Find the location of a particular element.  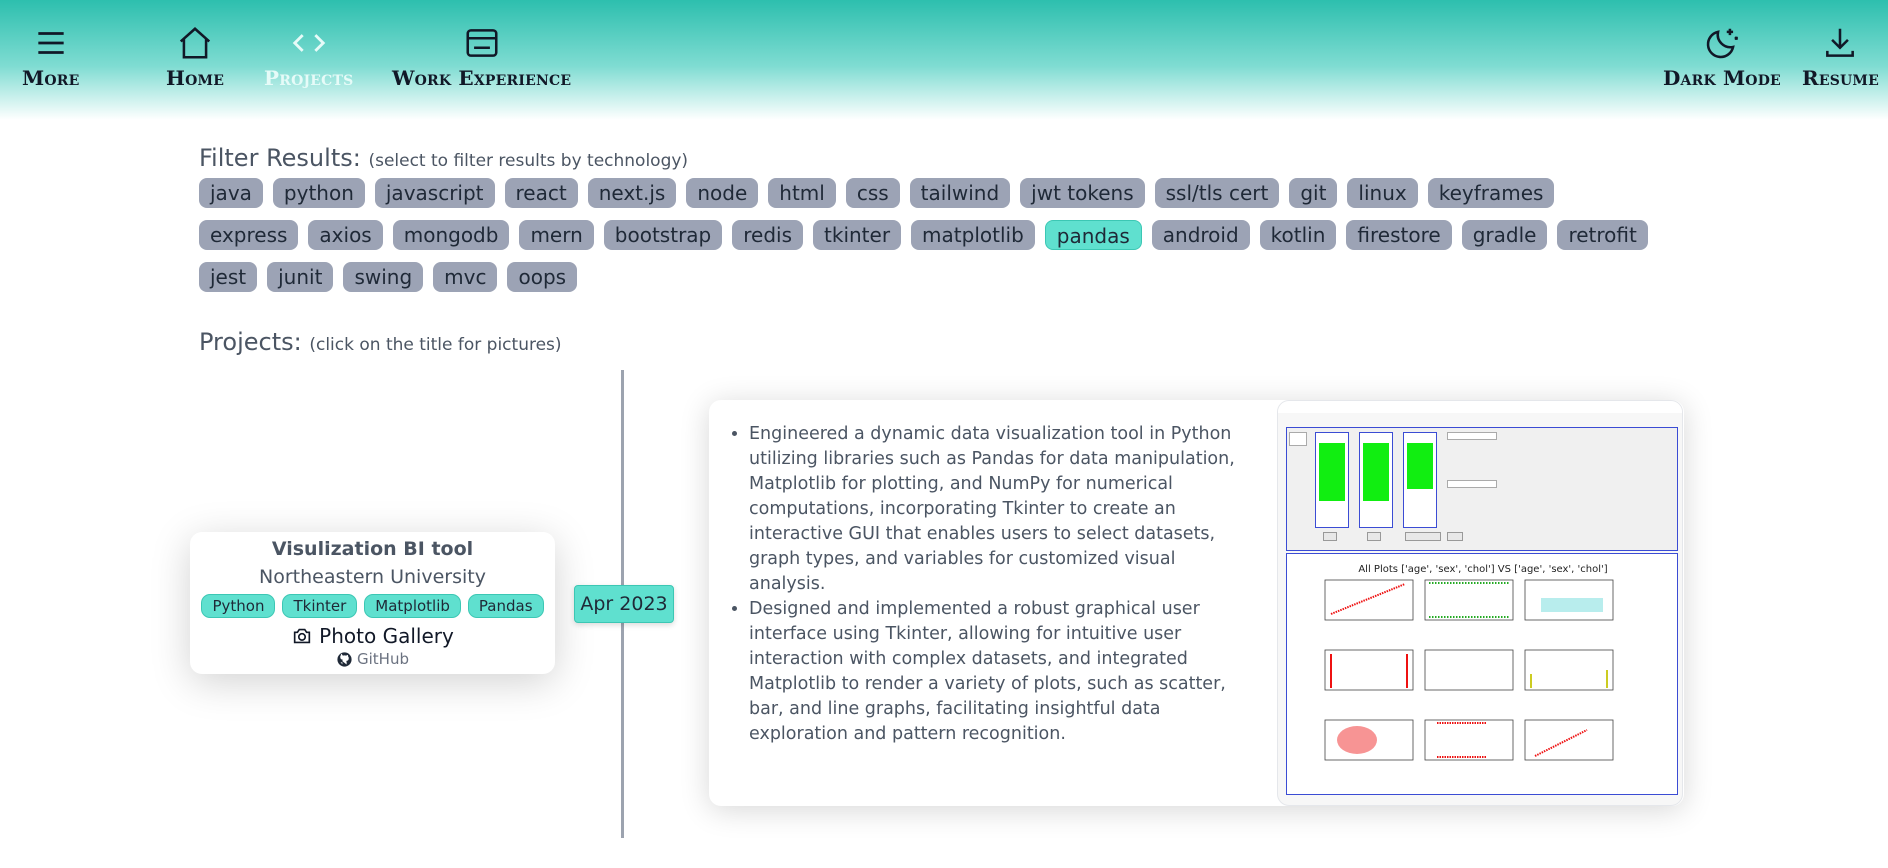

filter-hint: (select to filter results by technology) is located at coordinates (528, 161).